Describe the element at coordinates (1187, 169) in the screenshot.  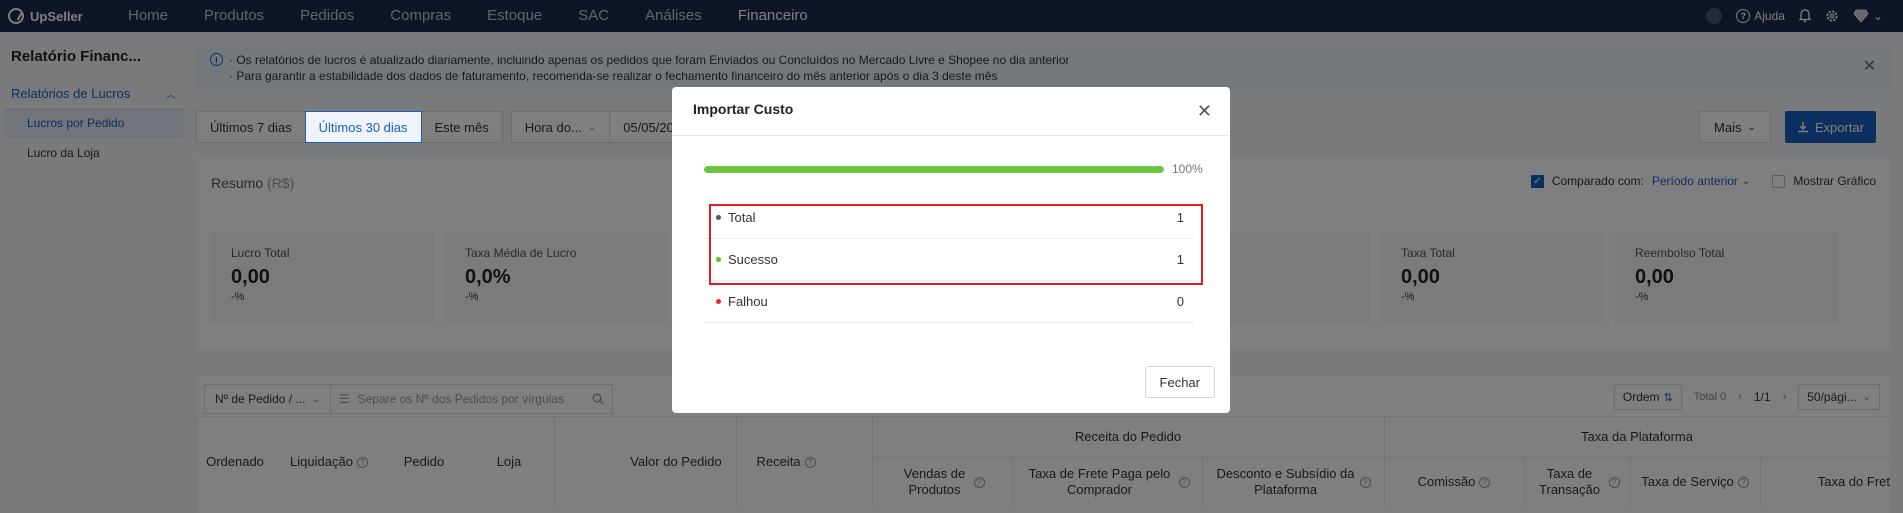
I see `progress-percent: 100%` at that location.